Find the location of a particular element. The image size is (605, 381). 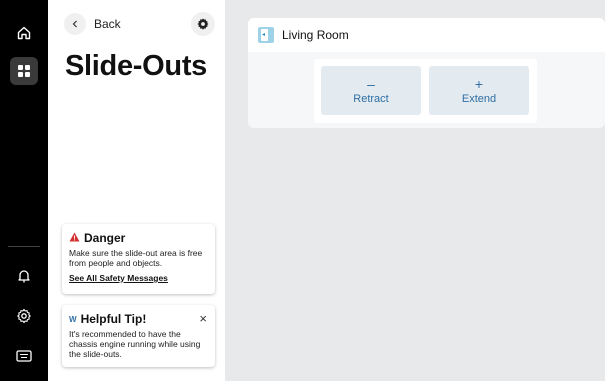

safety-messages-link: See All Safety Messages is located at coordinates (138, 278).